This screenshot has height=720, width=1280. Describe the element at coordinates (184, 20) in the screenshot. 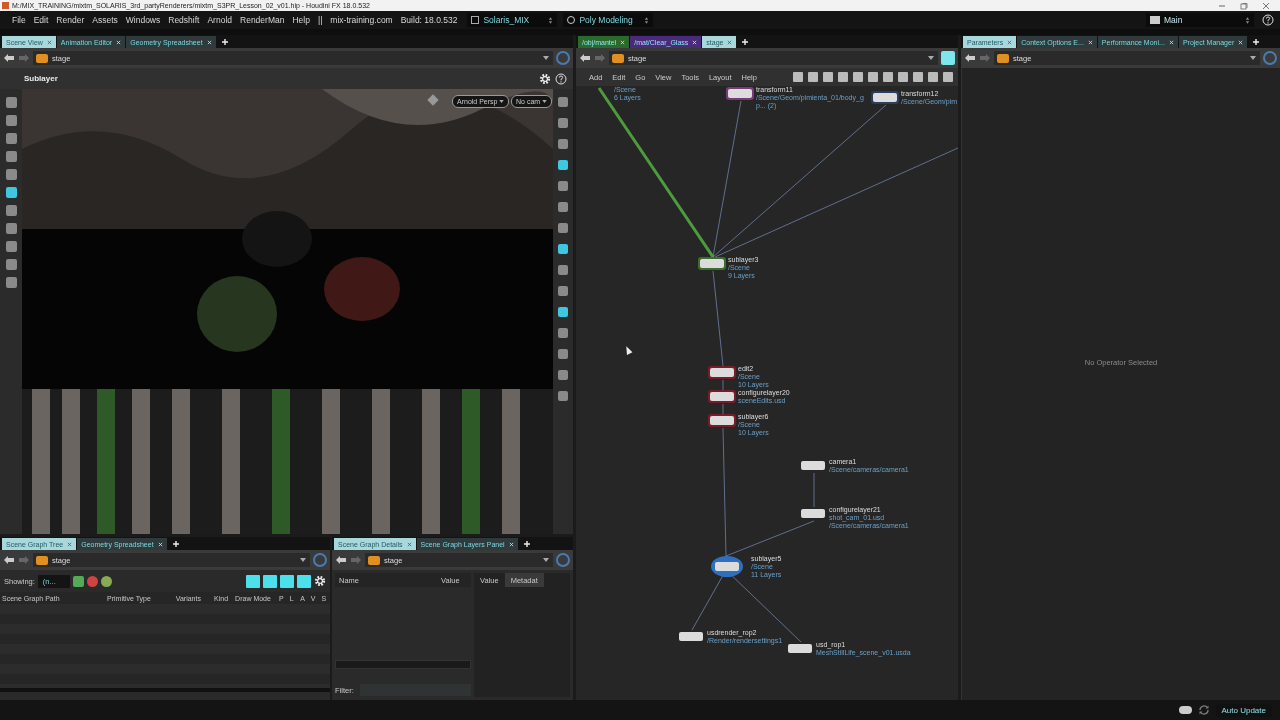

I see `menu-item: Redshift` at that location.